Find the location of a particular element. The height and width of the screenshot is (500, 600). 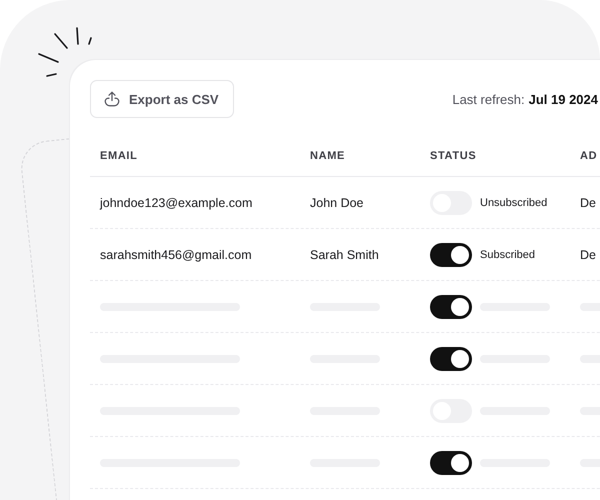

column-header: EMAIL is located at coordinates (119, 156).